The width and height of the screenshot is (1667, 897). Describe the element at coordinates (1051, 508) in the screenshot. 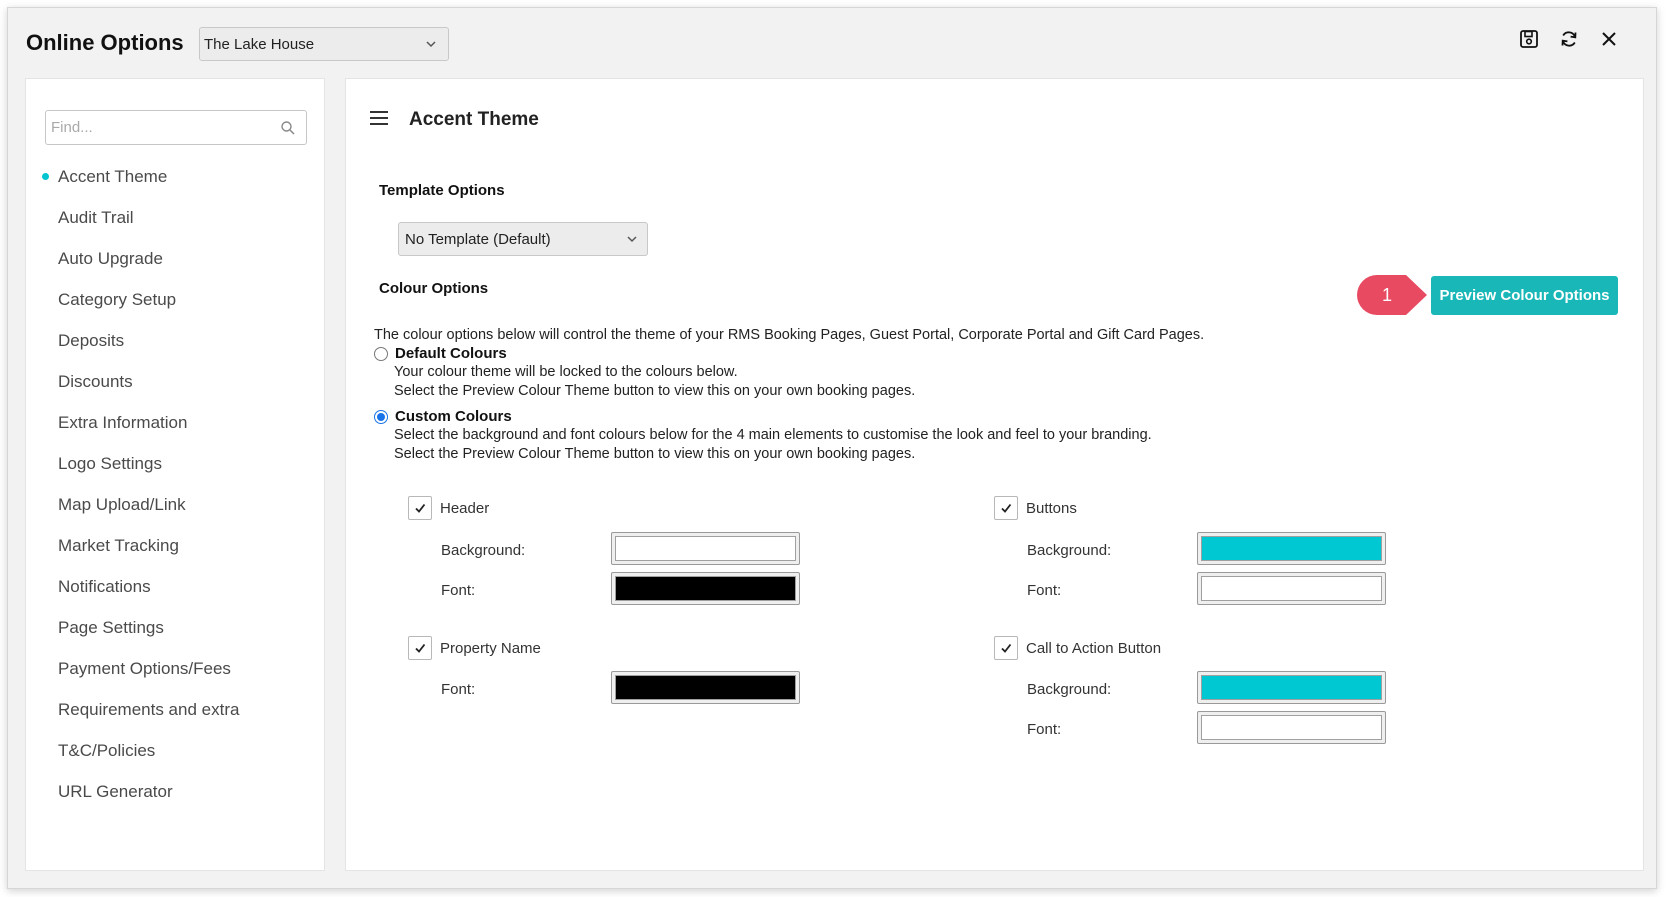

I see `buttons-label: Buttons` at that location.